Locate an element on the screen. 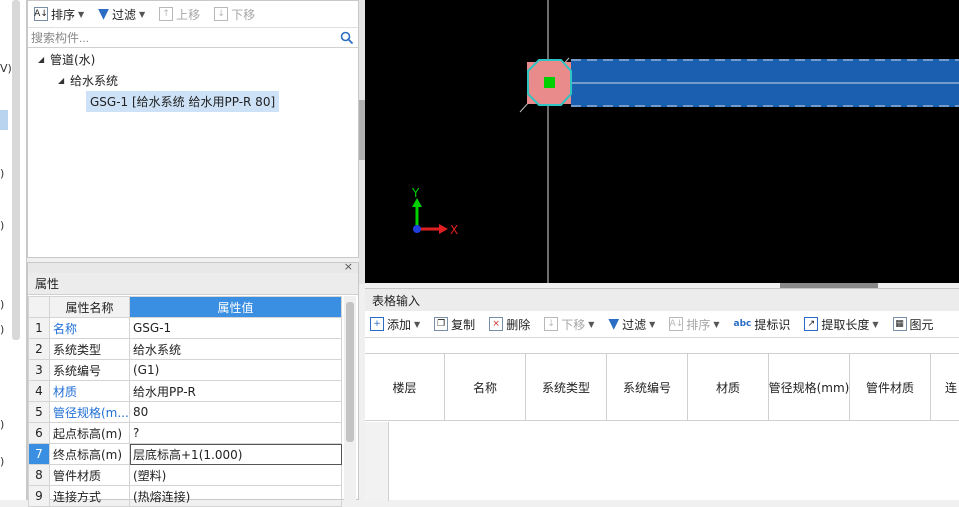 Image resolution: width=959 pixels, height=507 pixels. tree-node-label: 管道(水) is located at coordinates (73, 60).